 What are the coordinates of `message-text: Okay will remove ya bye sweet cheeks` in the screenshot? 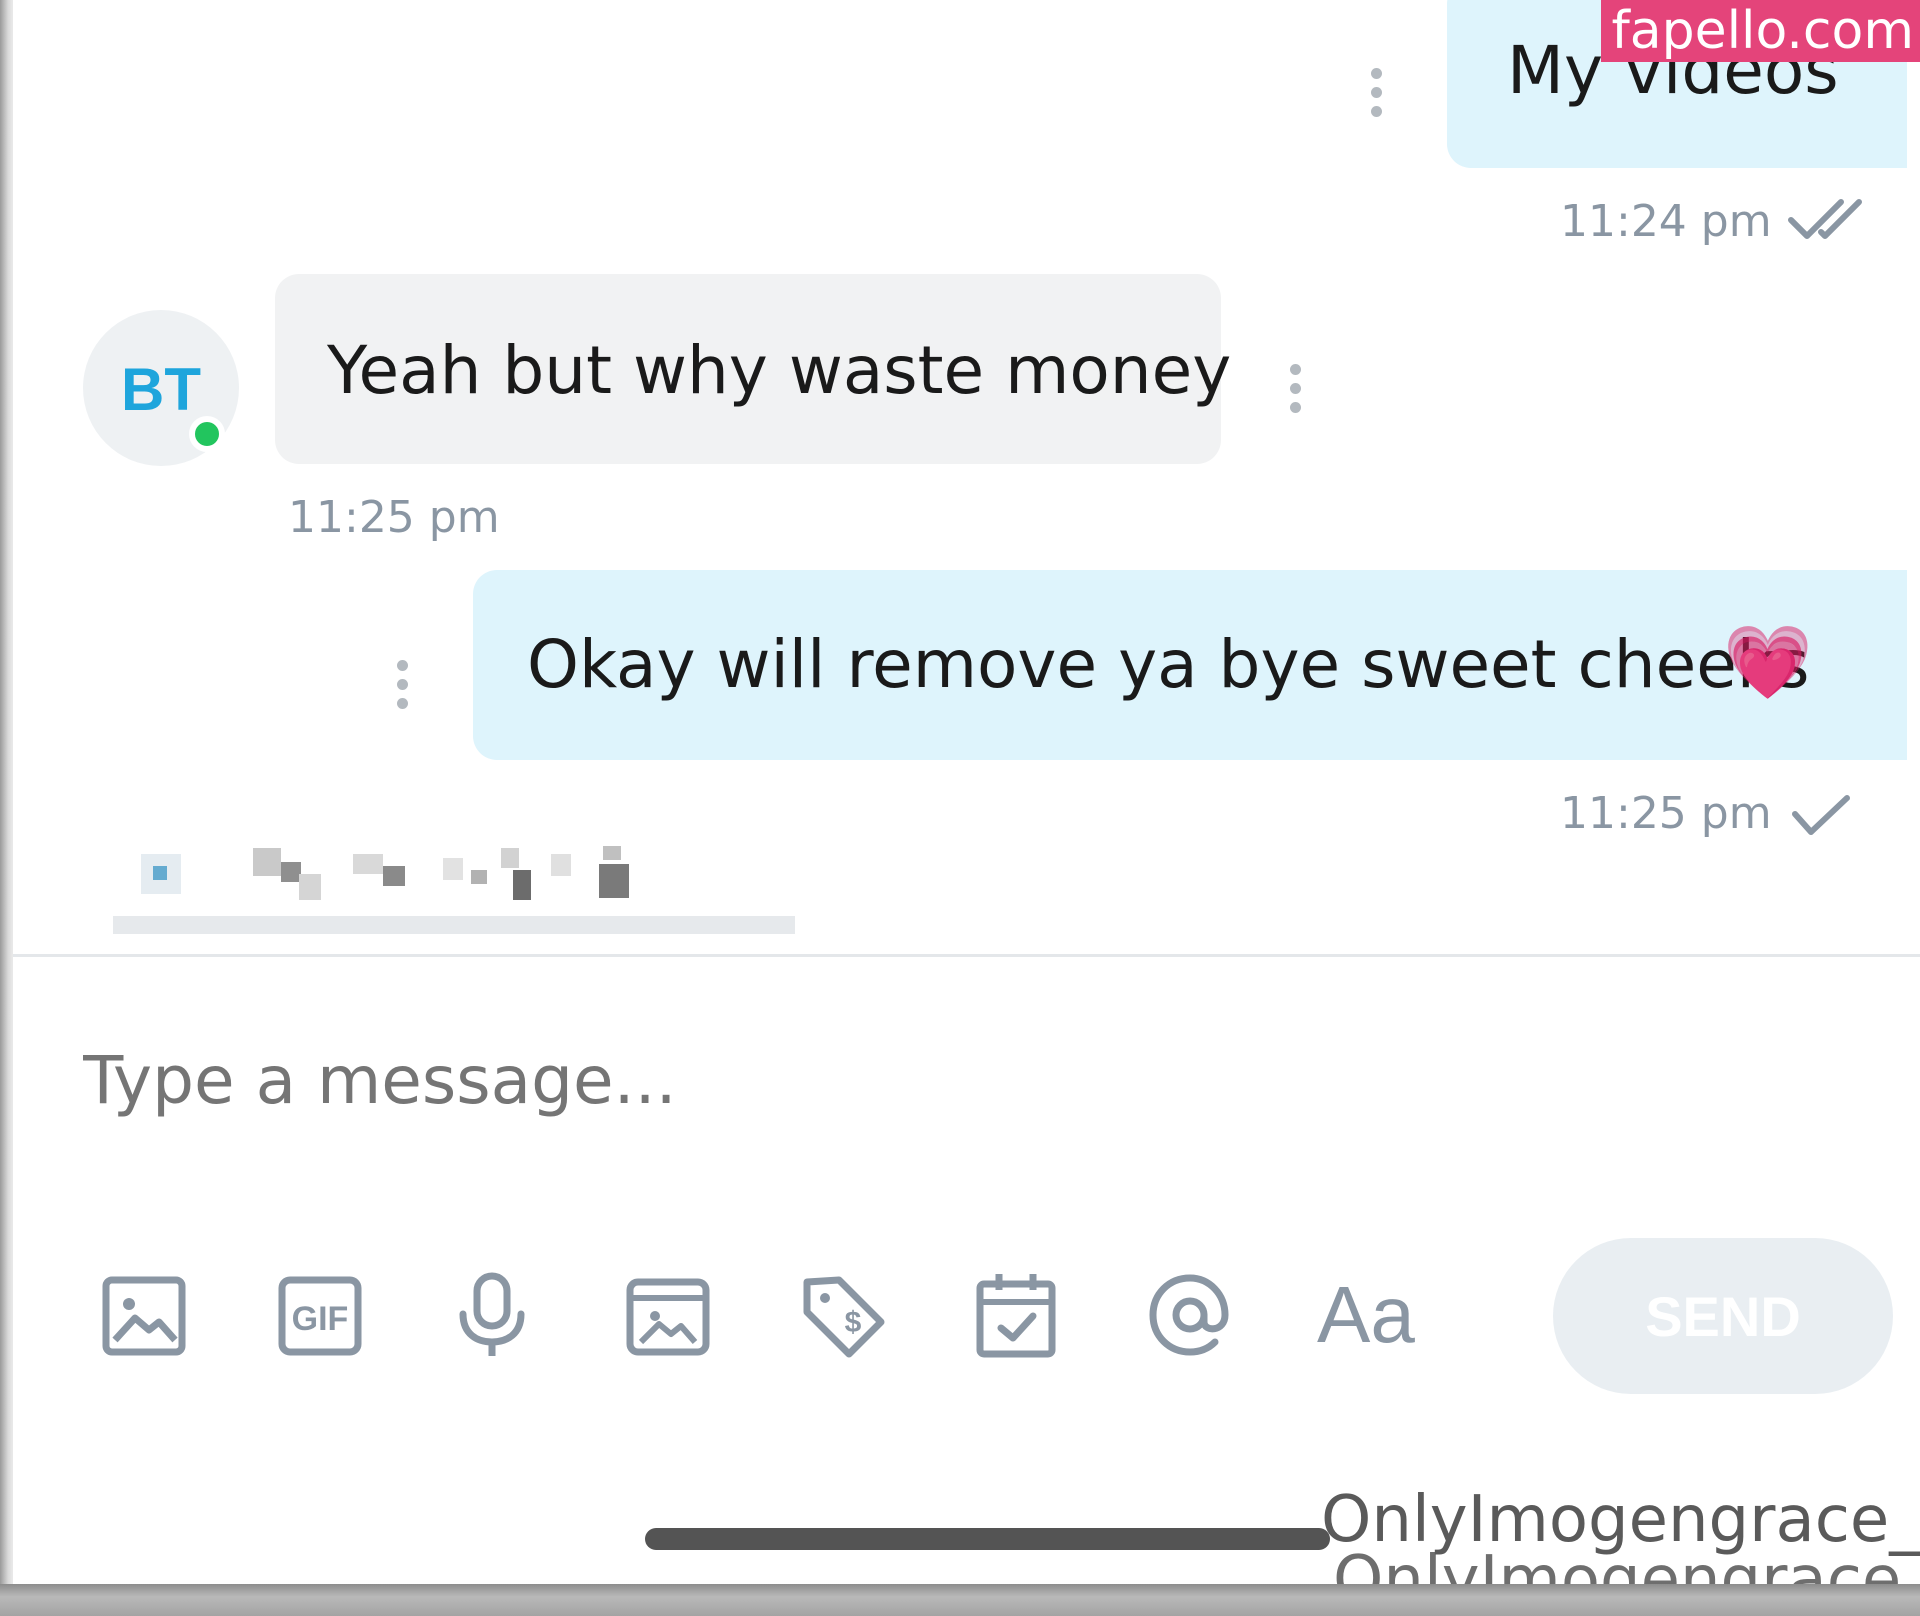 It's located at (1168, 664).